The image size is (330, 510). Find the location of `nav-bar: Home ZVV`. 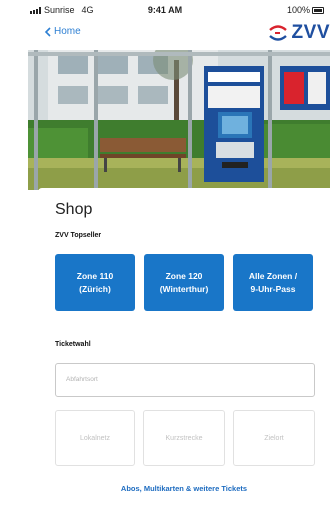

nav-bar: Home ZVV is located at coordinates (165, 36).